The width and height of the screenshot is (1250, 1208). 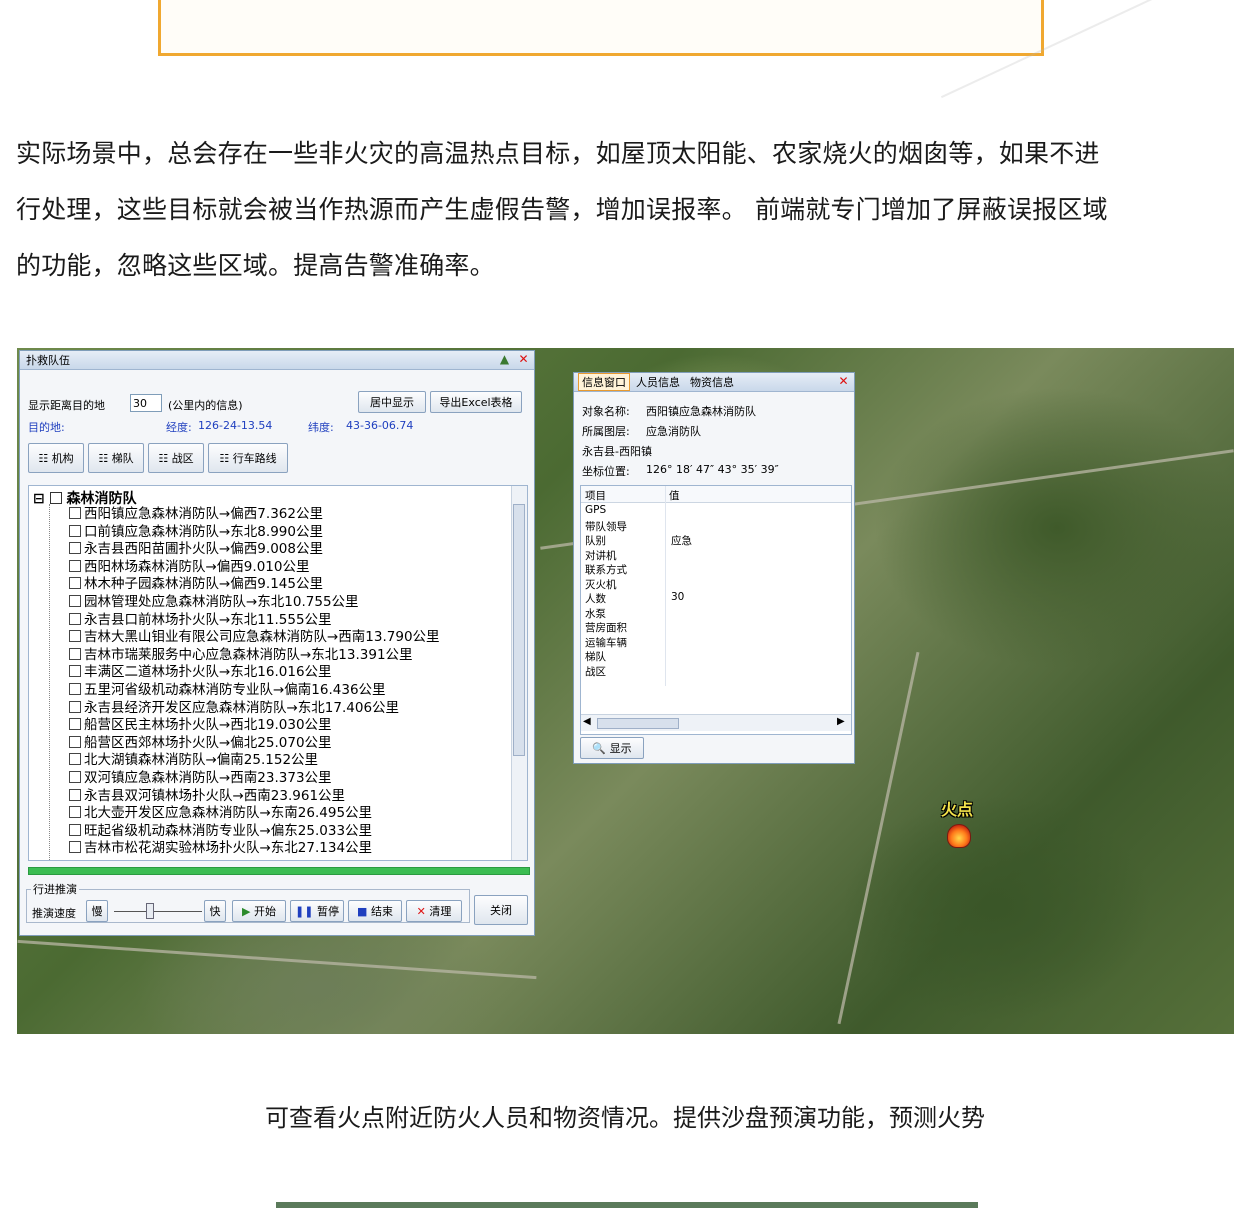 I want to click on tree-scrollbar, so click(x=519, y=673).